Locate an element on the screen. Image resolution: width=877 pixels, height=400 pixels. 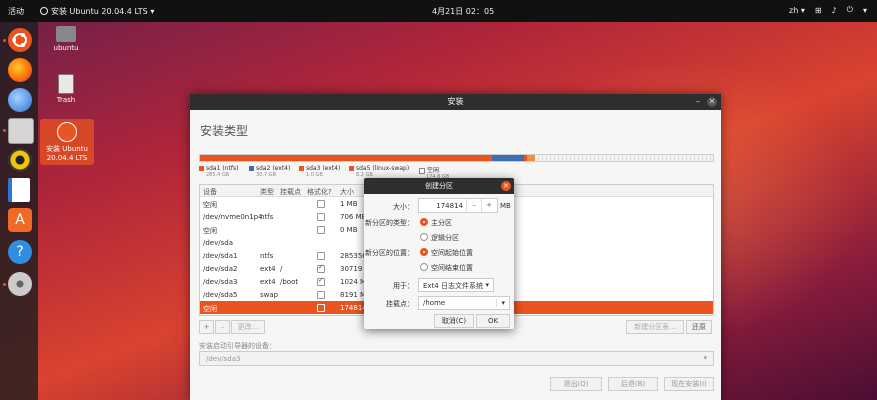
ubuntu-installer-icon is located at coordinates (20, 40).